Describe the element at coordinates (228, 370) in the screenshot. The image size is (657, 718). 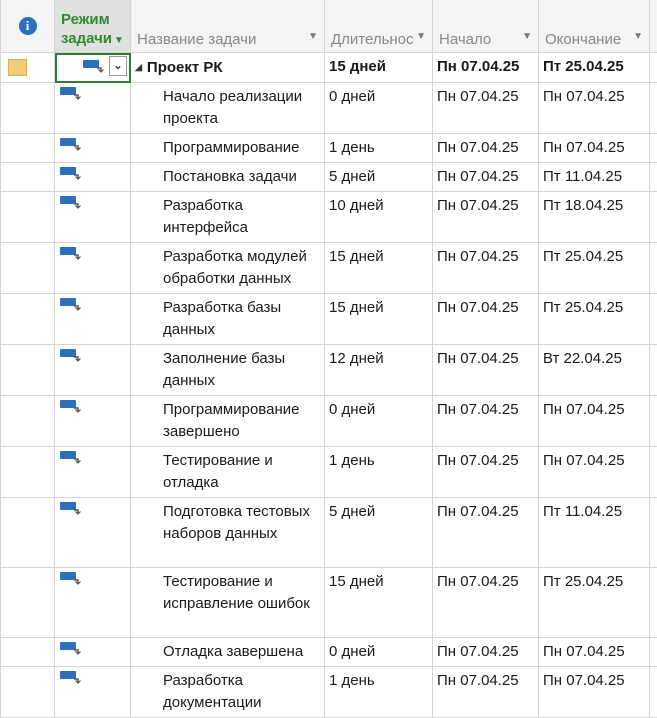
I see `task-name: Заполнение базы данных` at that location.